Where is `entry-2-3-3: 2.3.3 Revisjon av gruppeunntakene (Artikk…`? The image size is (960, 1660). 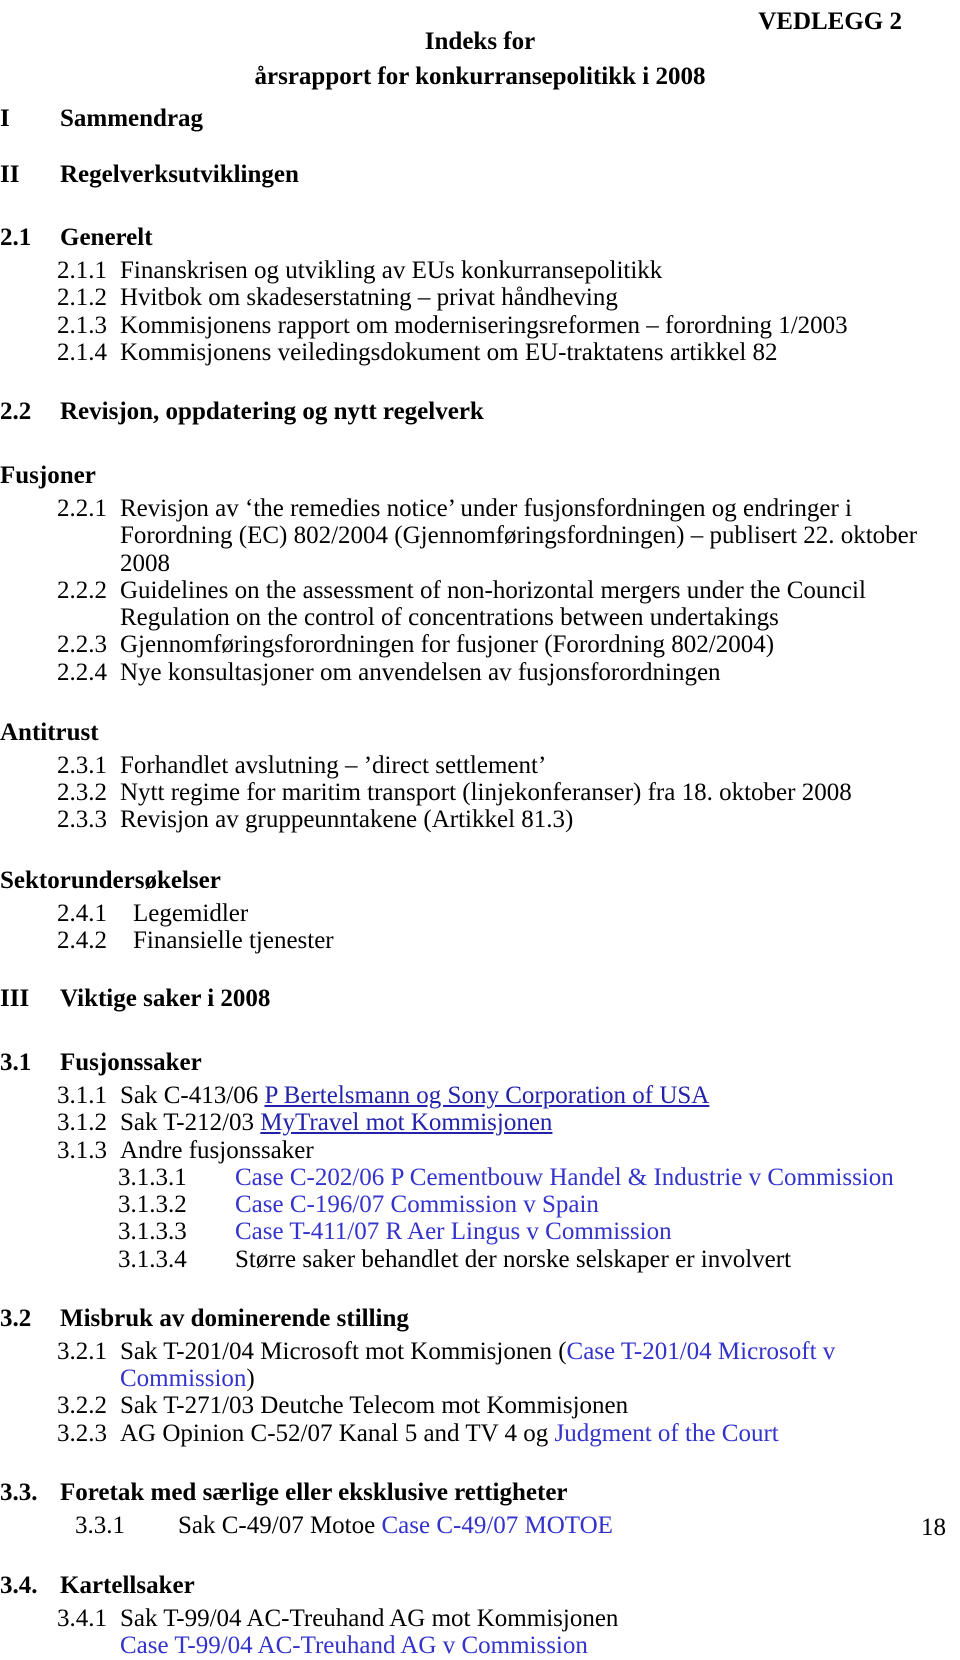 entry-2-3-3: 2.3.3 Revisjon av gruppeunntakene (Artikk… is located at coordinates (480, 819).